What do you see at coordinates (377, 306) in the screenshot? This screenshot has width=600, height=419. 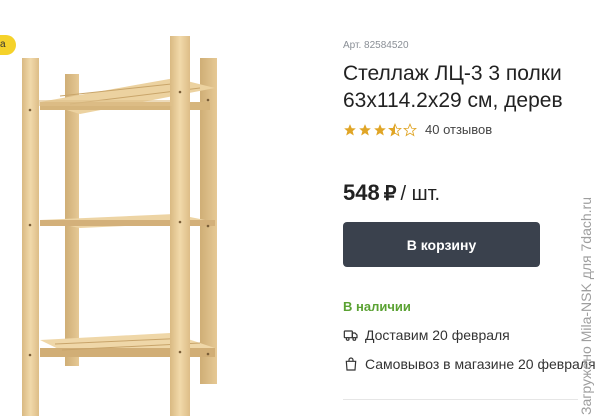 I see `availability-status: В наличии` at bounding box center [377, 306].